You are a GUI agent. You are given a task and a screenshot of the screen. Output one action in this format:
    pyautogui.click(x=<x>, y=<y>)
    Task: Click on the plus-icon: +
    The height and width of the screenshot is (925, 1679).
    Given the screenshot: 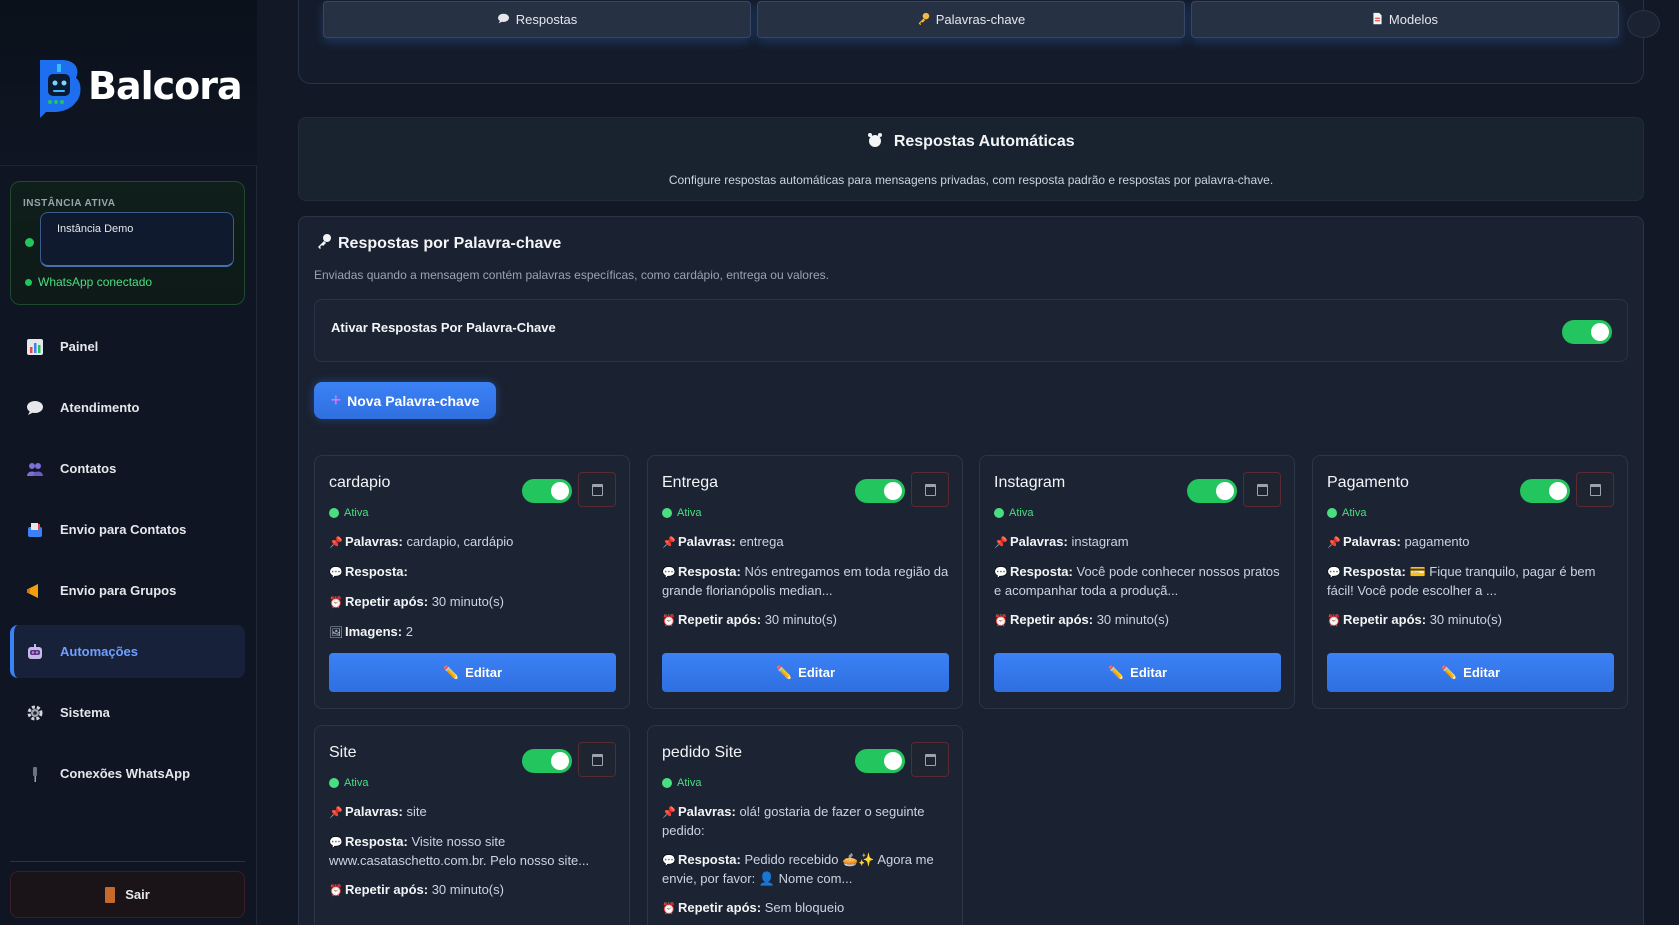 What is the action you would take?
    pyautogui.click(x=336, y=400)
    